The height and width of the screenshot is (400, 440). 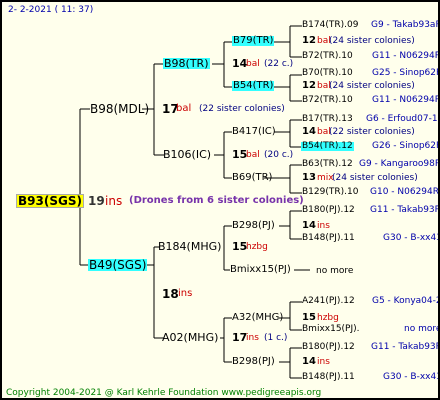 I want to click on gen3-2-note: (22 sister colonies), so click(x=372, y=132).